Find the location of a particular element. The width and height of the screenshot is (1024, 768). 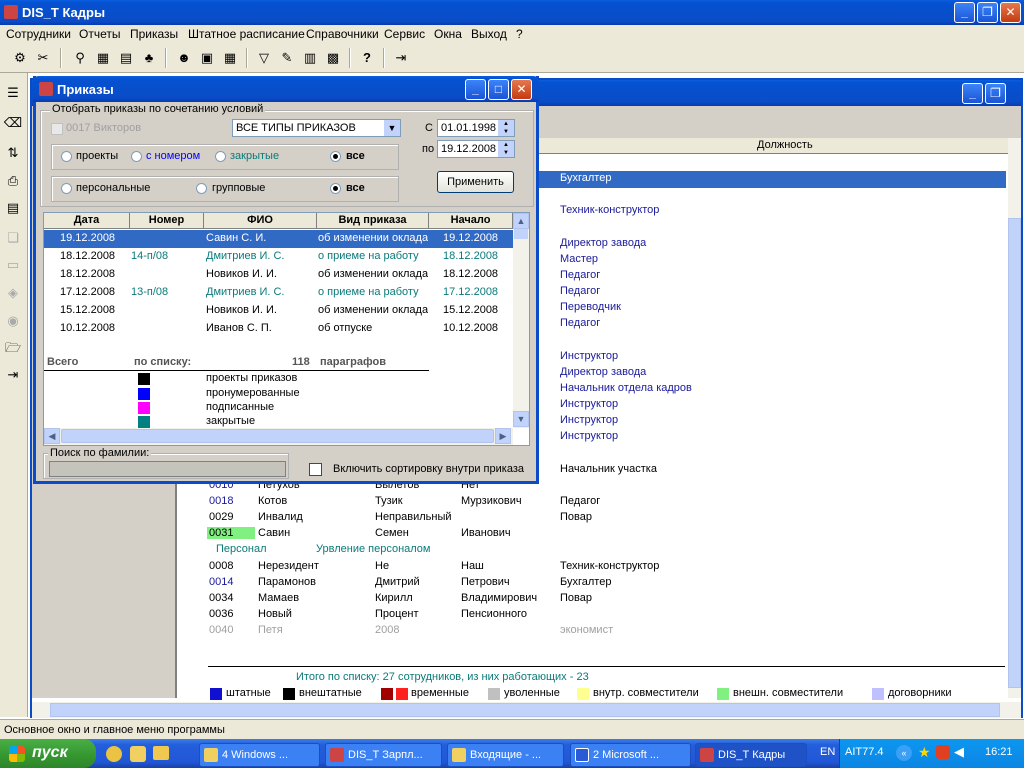

scroll-down-icon: ▼ is located at coordinates (521, 419).